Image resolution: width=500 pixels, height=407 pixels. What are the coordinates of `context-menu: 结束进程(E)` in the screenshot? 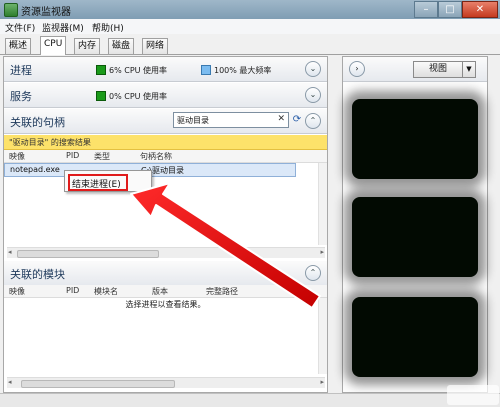 It's located at (108, 181).